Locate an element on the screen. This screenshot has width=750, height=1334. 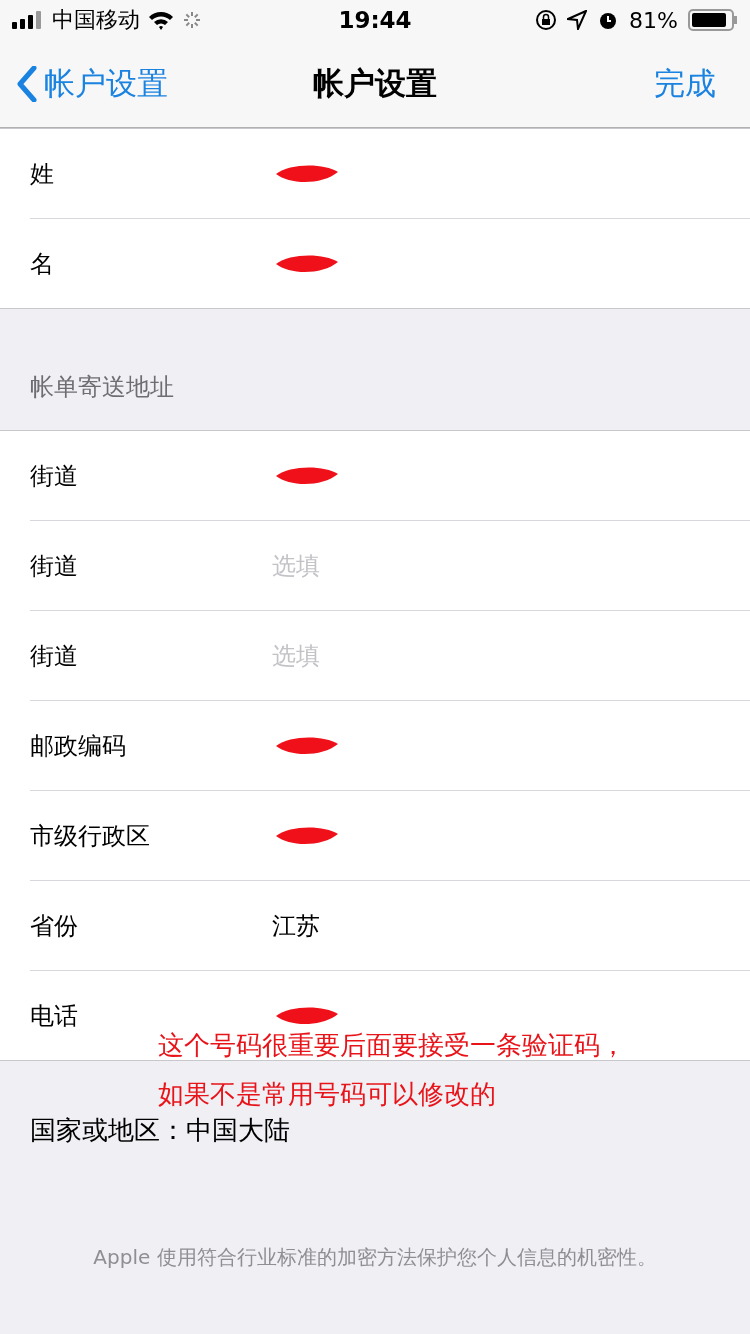
spinner-icon is located at coordinates (192, 20).